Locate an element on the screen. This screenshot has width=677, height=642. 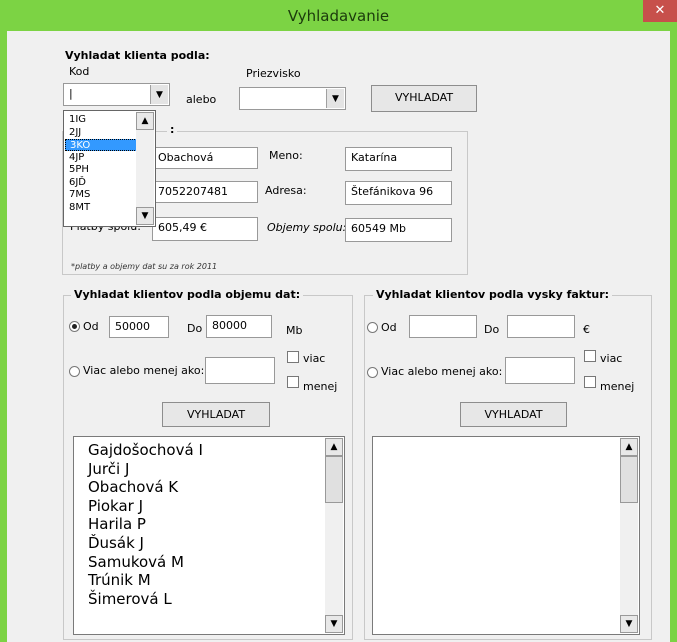
dropdown-scrollbar: ▲ ▼ is located at coordinates (145, 168).